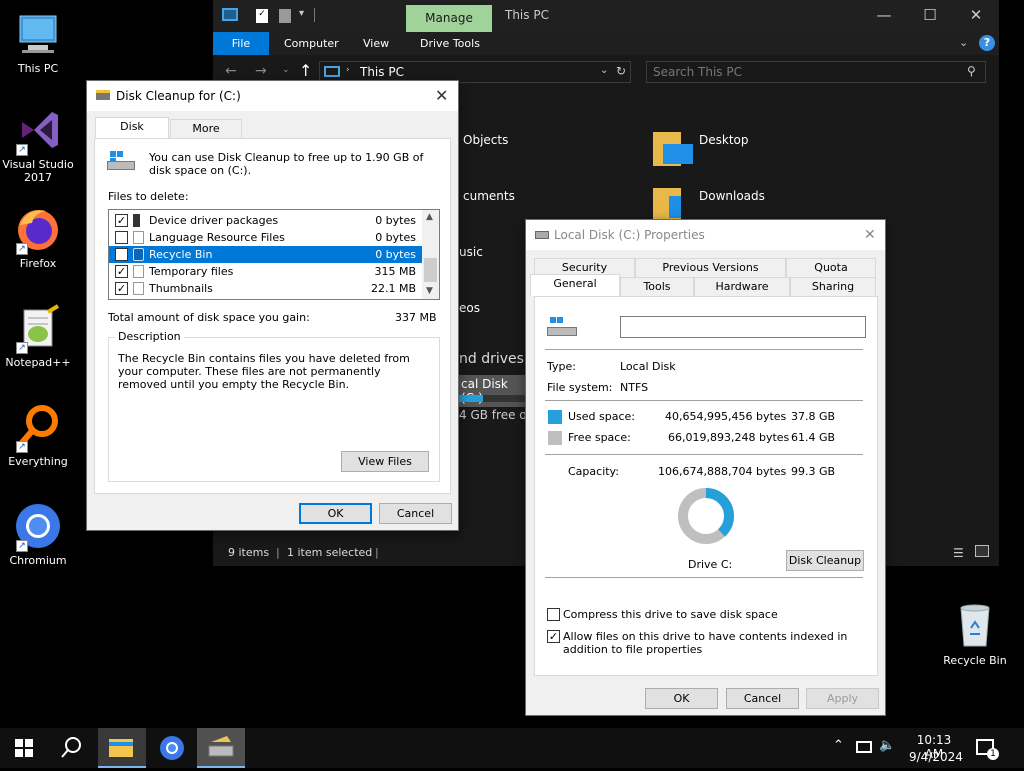  What do you see at coordinates (38, 42) in the screenshot?
I see `desktop-icon-this-pc: This PC` at bounding box center [38, 42].